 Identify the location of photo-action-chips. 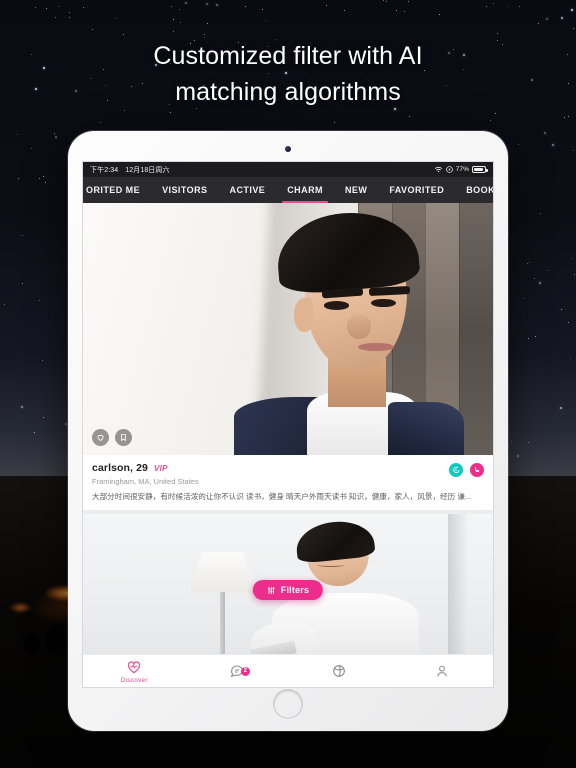
(112, 437).